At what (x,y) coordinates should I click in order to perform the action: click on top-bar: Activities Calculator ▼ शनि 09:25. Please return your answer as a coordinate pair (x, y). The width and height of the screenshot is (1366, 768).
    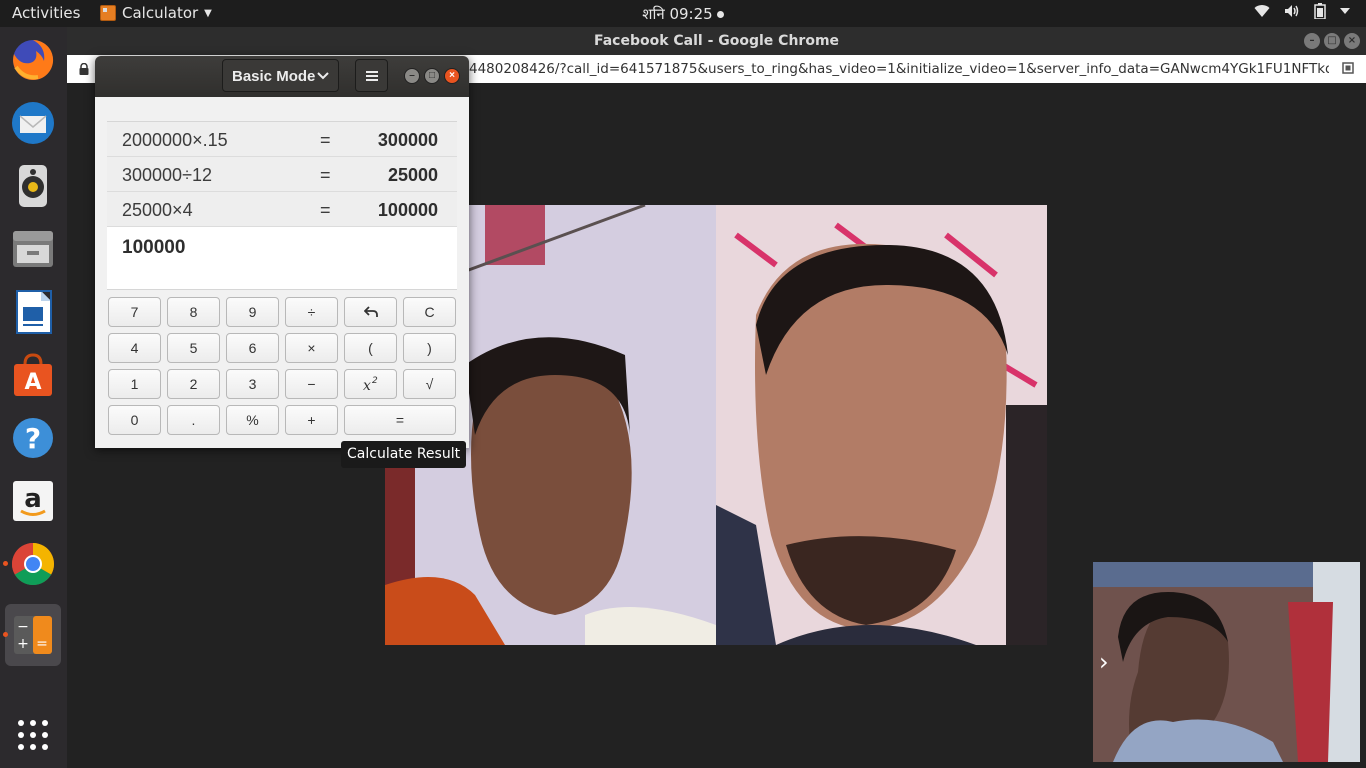
    Looking at the image, I should click on (683, 13).